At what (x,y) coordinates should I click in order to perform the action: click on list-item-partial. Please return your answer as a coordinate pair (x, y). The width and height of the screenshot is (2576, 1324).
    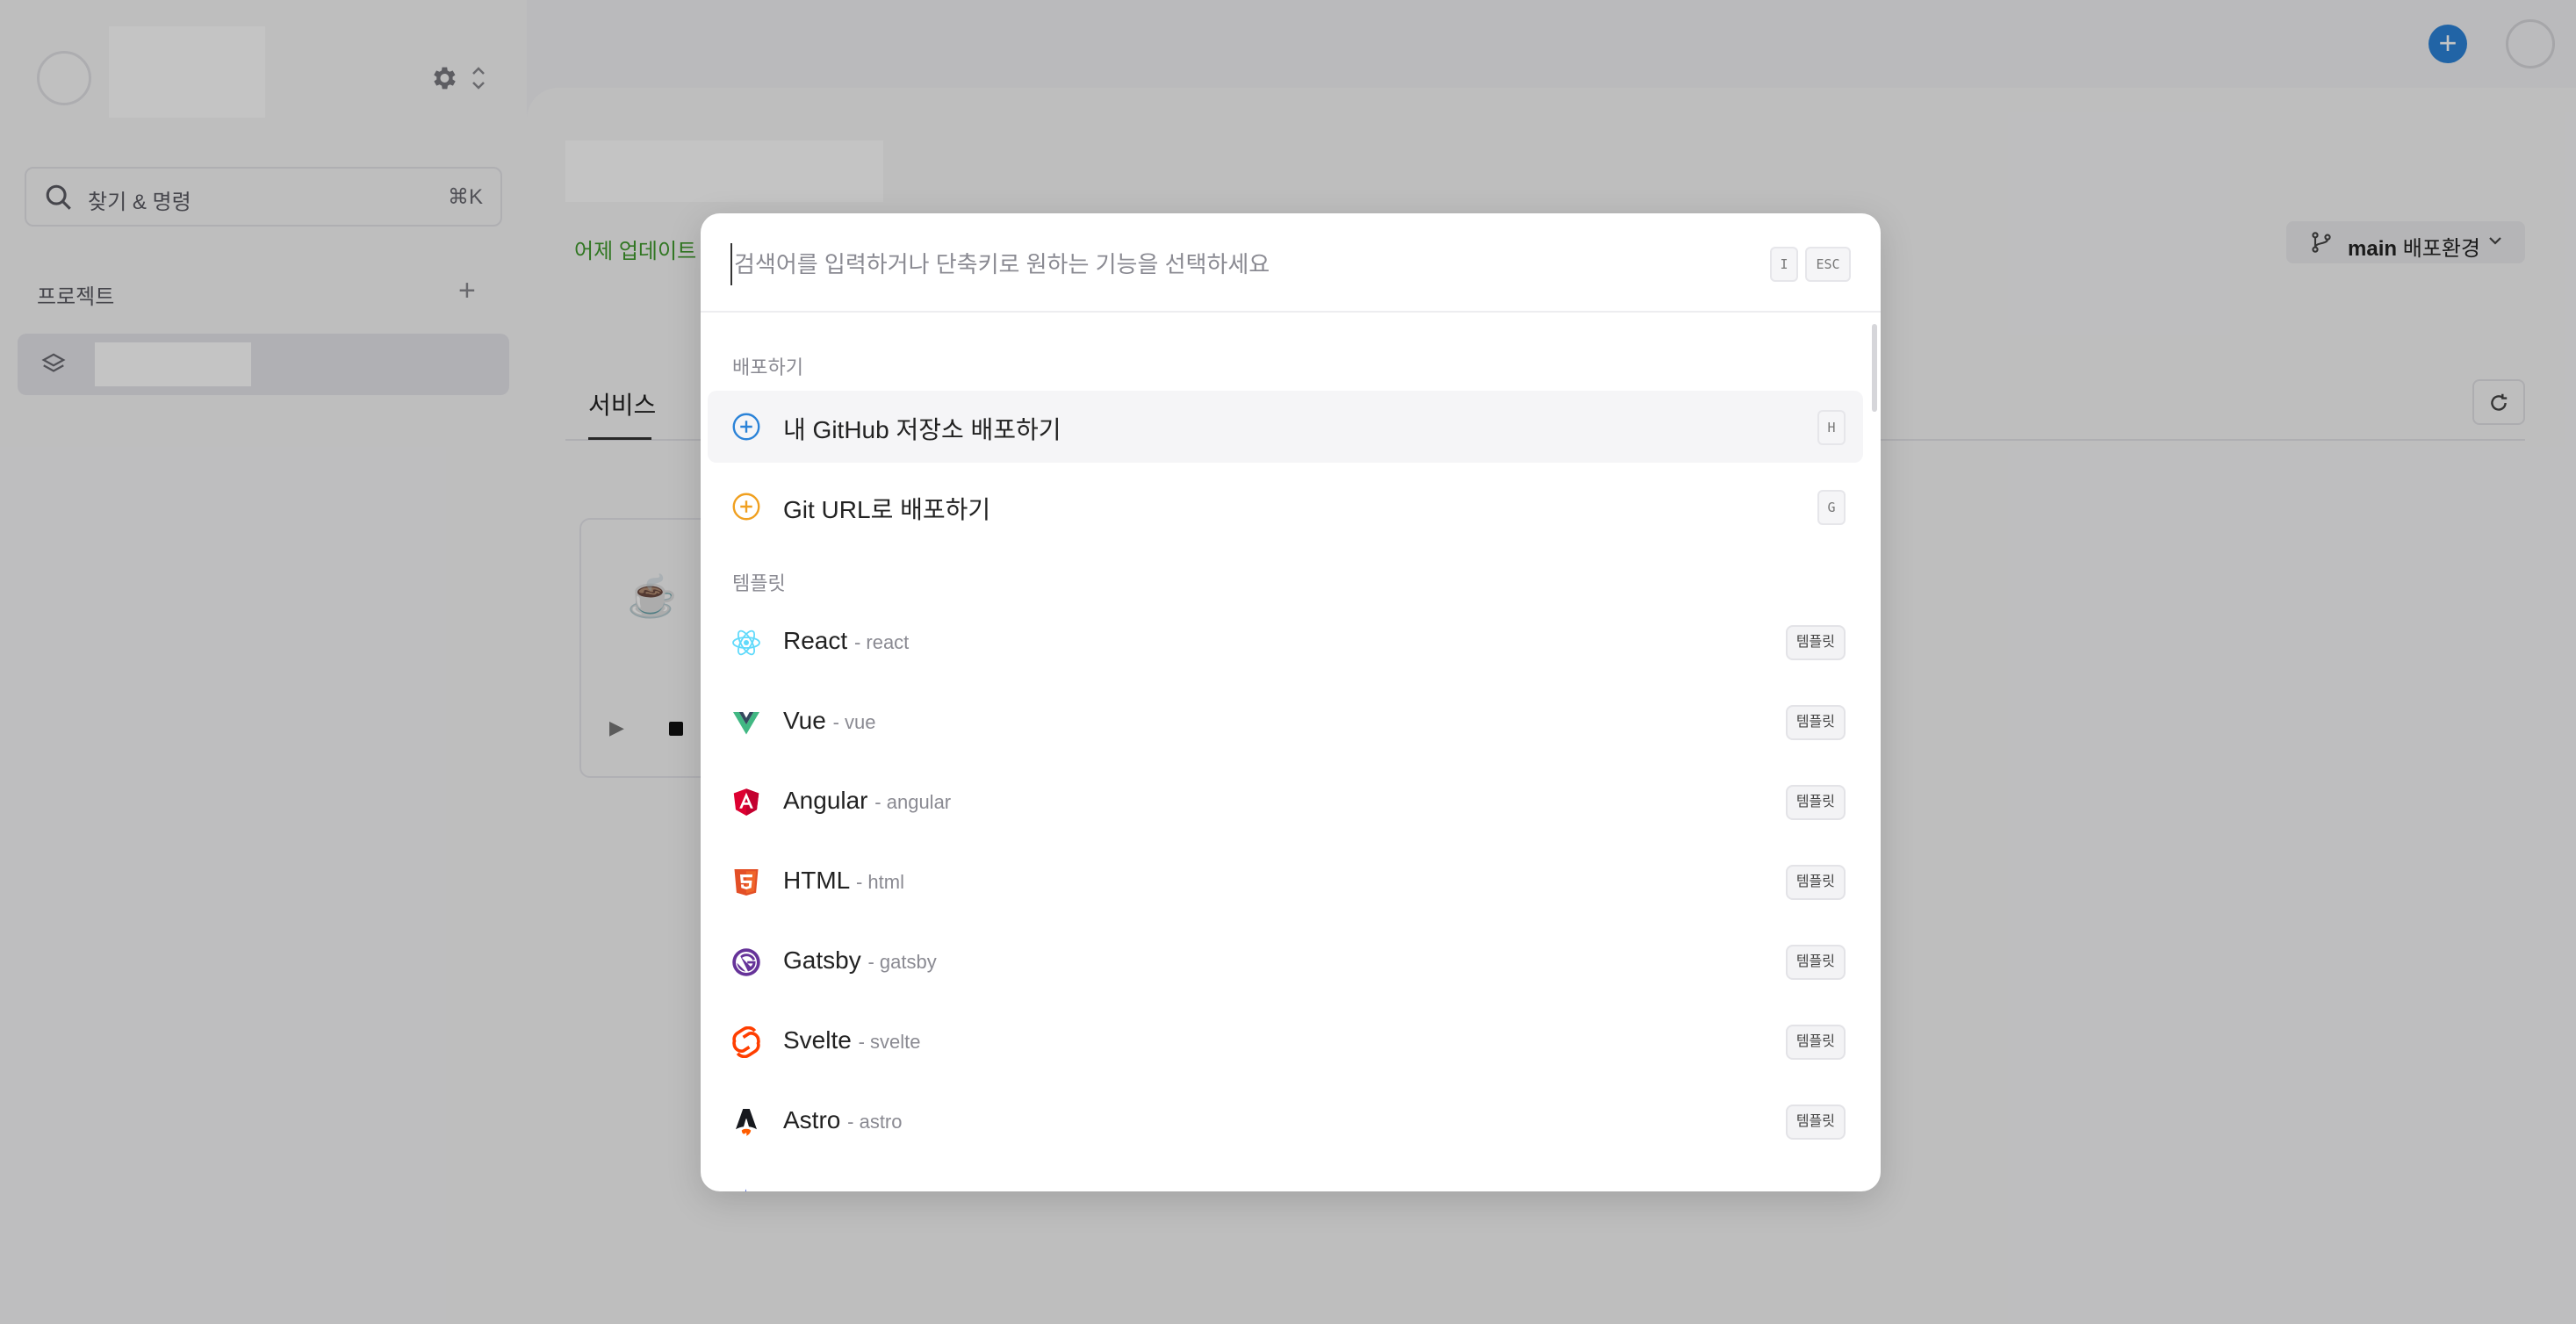
    Looking at the image, I should click on (1285, 1178).